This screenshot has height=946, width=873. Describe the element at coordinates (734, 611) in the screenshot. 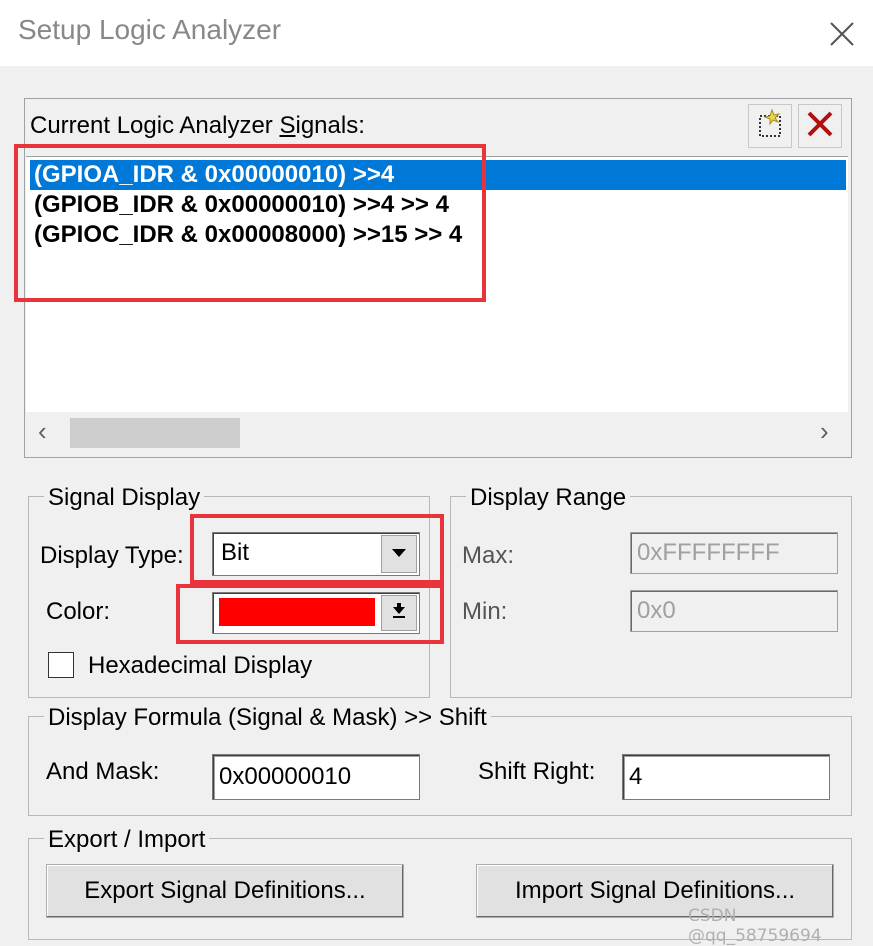

I see `min-field: 0x0` at that location.